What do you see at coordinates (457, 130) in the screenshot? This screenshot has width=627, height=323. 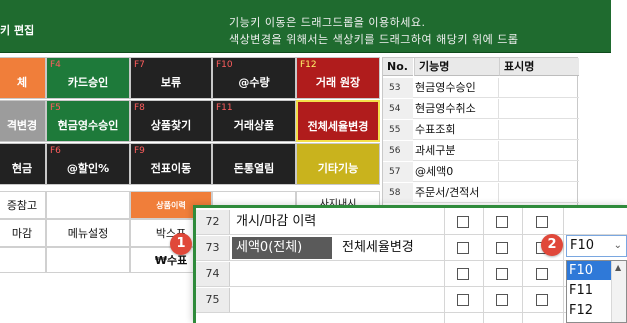 I see `function-name: 수표조회` at bounding box center [457, 130].